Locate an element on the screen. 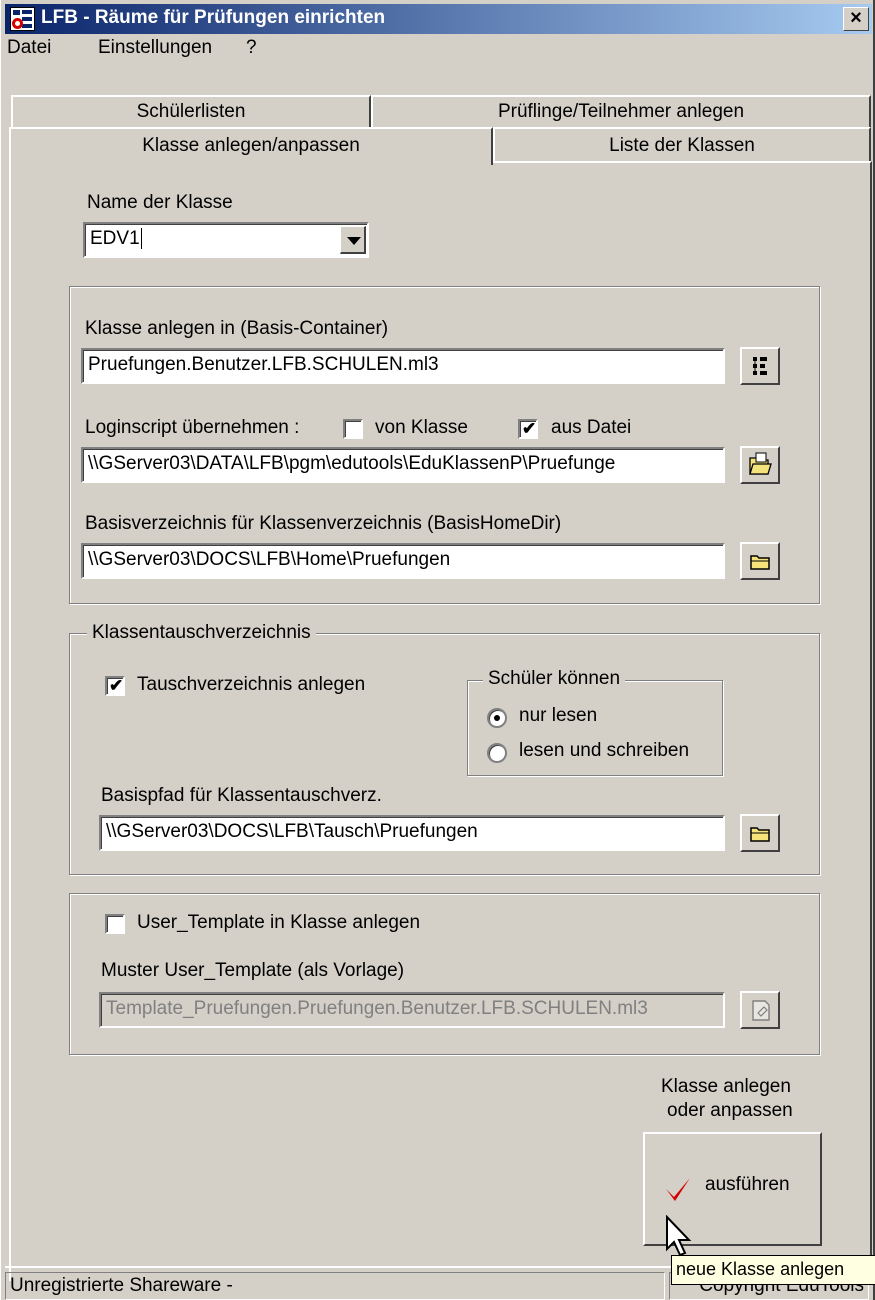  from-class-checkbox is located at coordinates (353, 429).